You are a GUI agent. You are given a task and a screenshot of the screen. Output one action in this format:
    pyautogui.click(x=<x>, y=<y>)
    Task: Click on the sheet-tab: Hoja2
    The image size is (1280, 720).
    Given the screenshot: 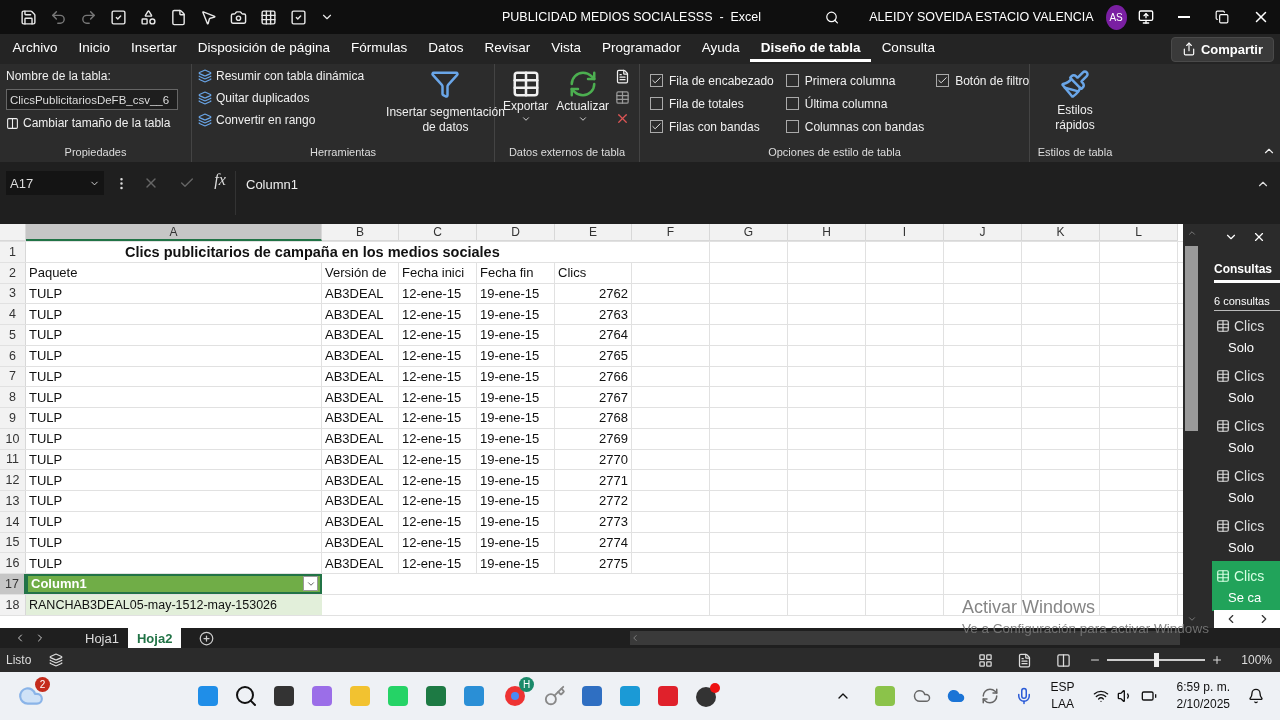 What is the action you would take?
    pyautogui.click(x=154, y=638)
    